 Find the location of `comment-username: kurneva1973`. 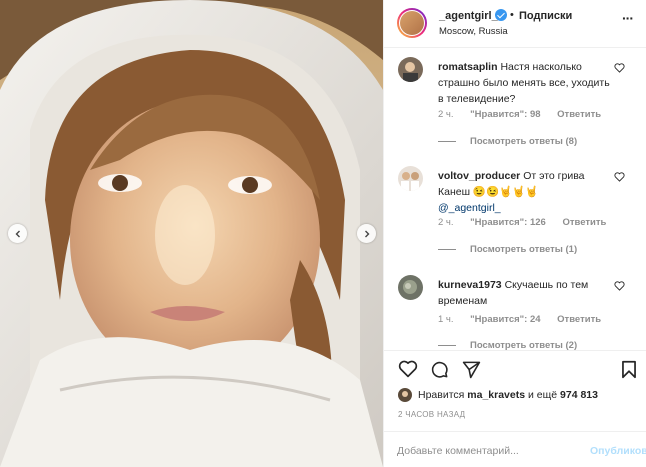

comment-username: kurneva1973 is located at coordinates (470, 285).